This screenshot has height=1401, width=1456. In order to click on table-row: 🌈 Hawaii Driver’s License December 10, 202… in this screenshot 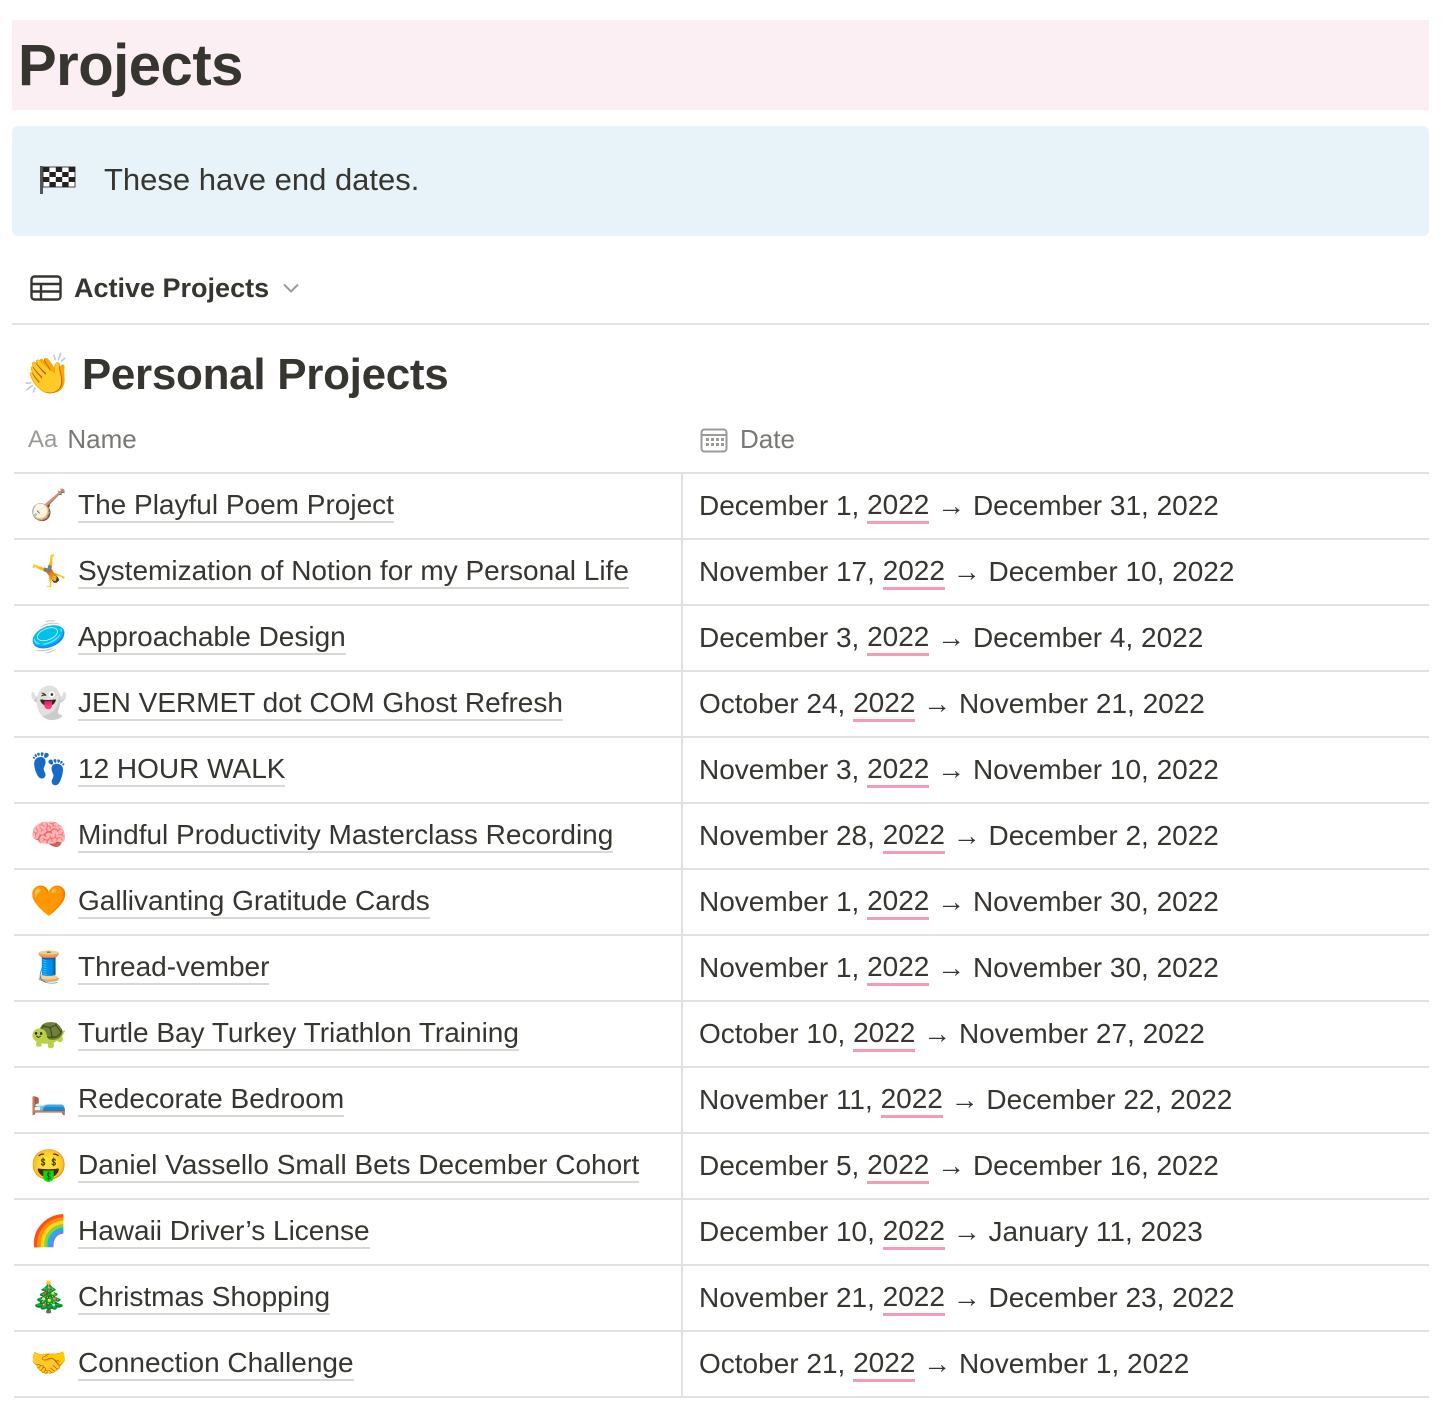, I will do `click(721, 1233)`.